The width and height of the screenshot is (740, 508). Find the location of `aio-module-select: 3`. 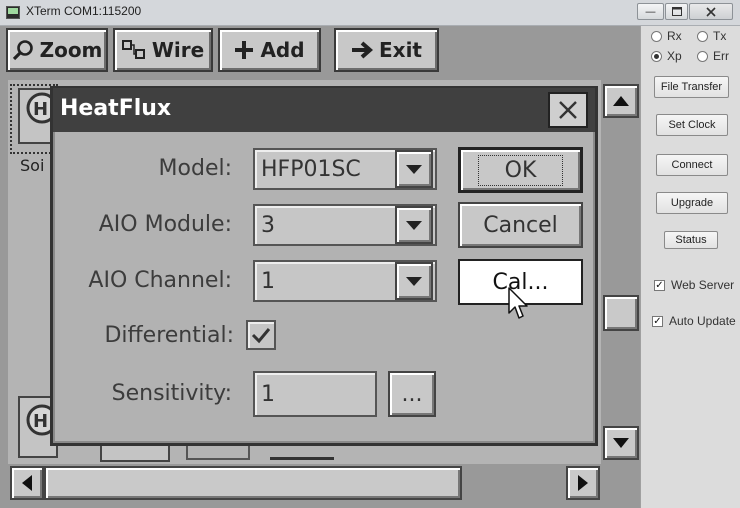

aio-module-select: 3 is located at coordinates (345, 225).